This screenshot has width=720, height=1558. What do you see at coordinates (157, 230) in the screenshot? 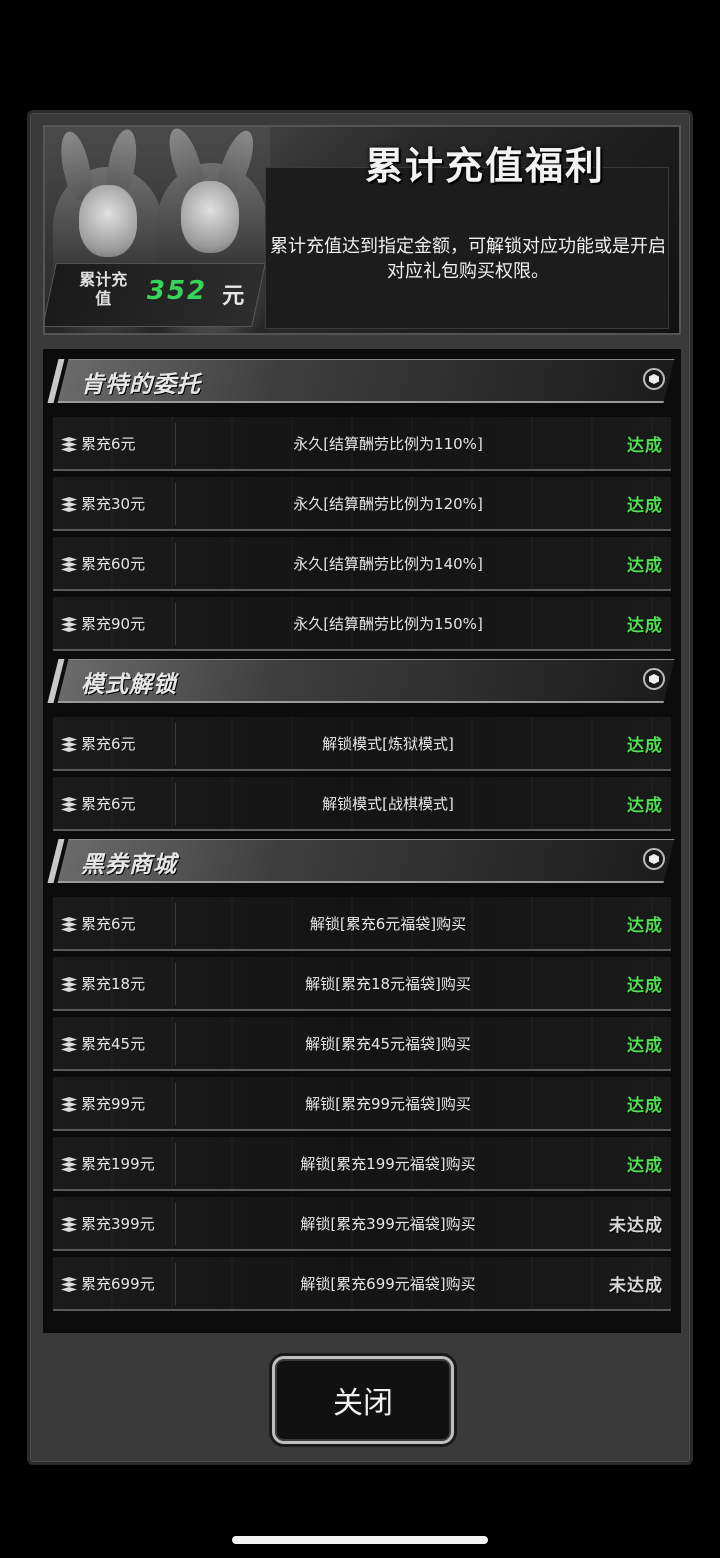
I see `characters-artwork: 累计充值 352 元` at bounding box center [157, 230].